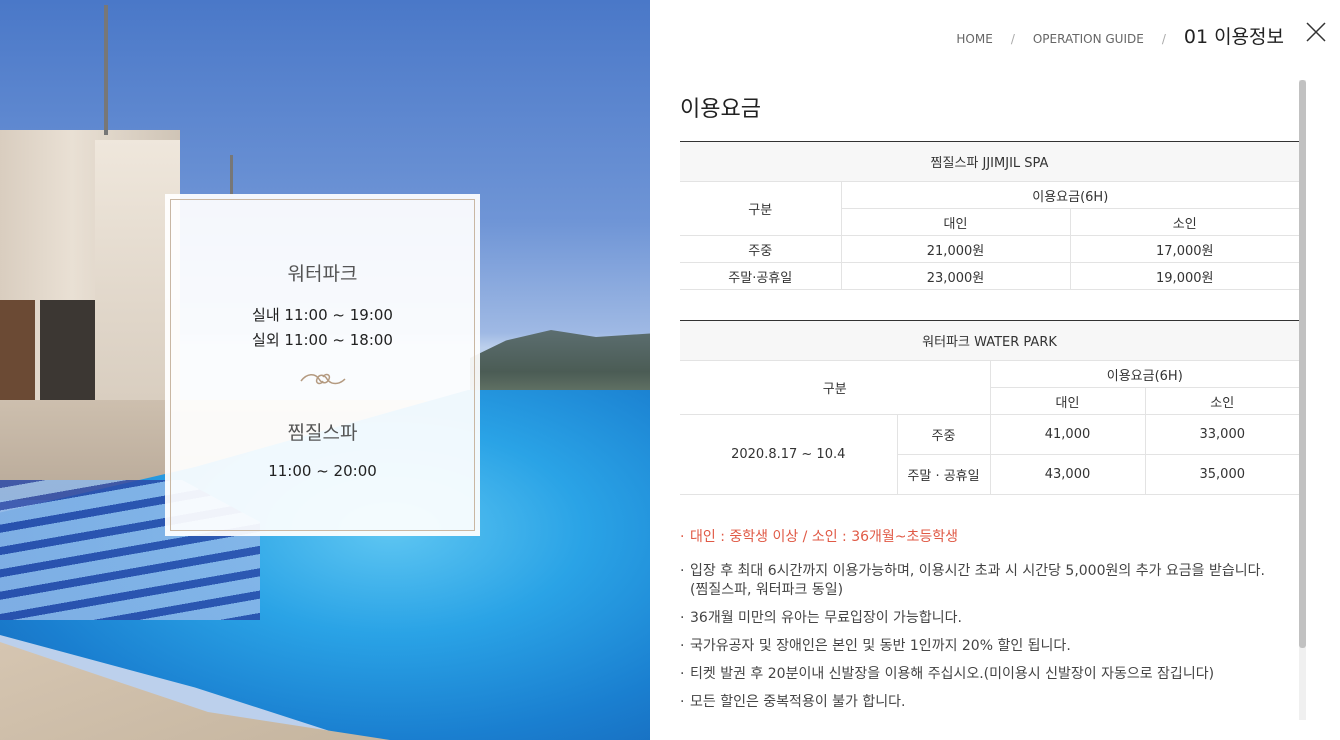  Describe the element at coordinates (322, 381) in the screenshot. I see `flourish-ornament-icon` at that location.